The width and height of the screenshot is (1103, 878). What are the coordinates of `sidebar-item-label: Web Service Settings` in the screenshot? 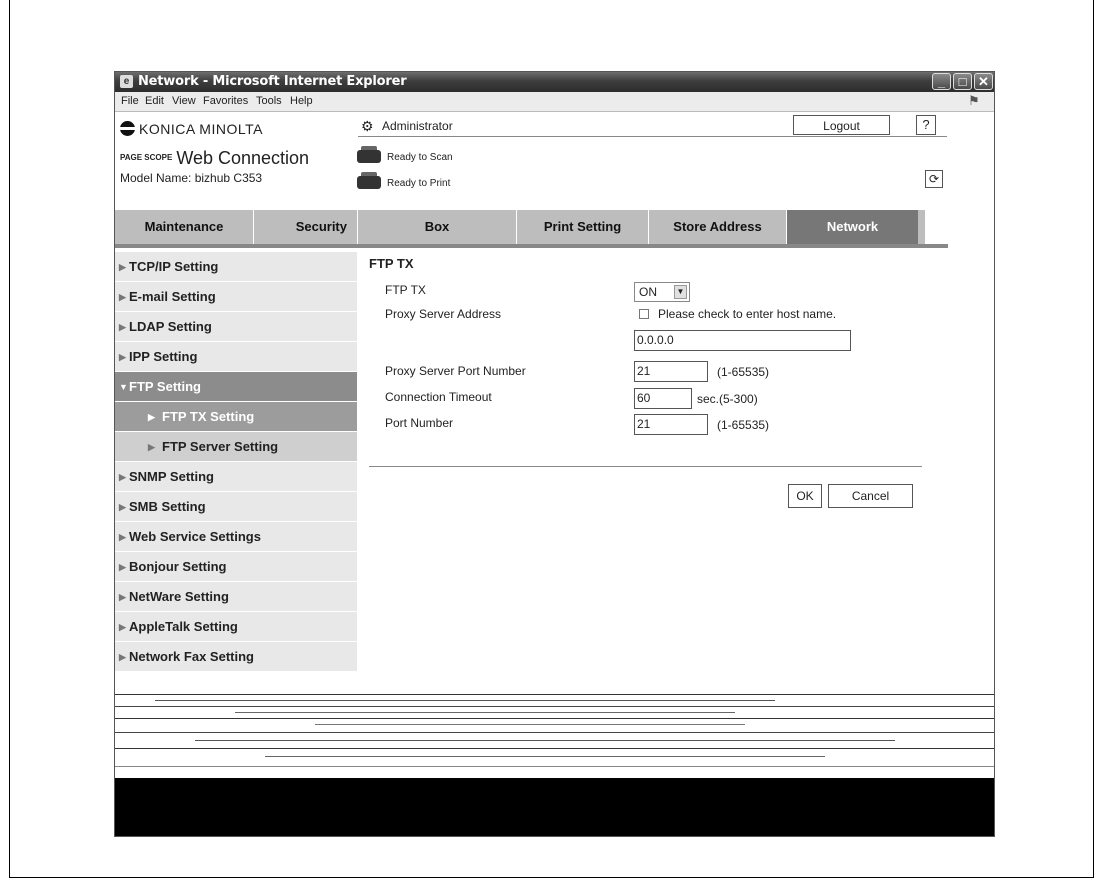 It's located at (195, 536).